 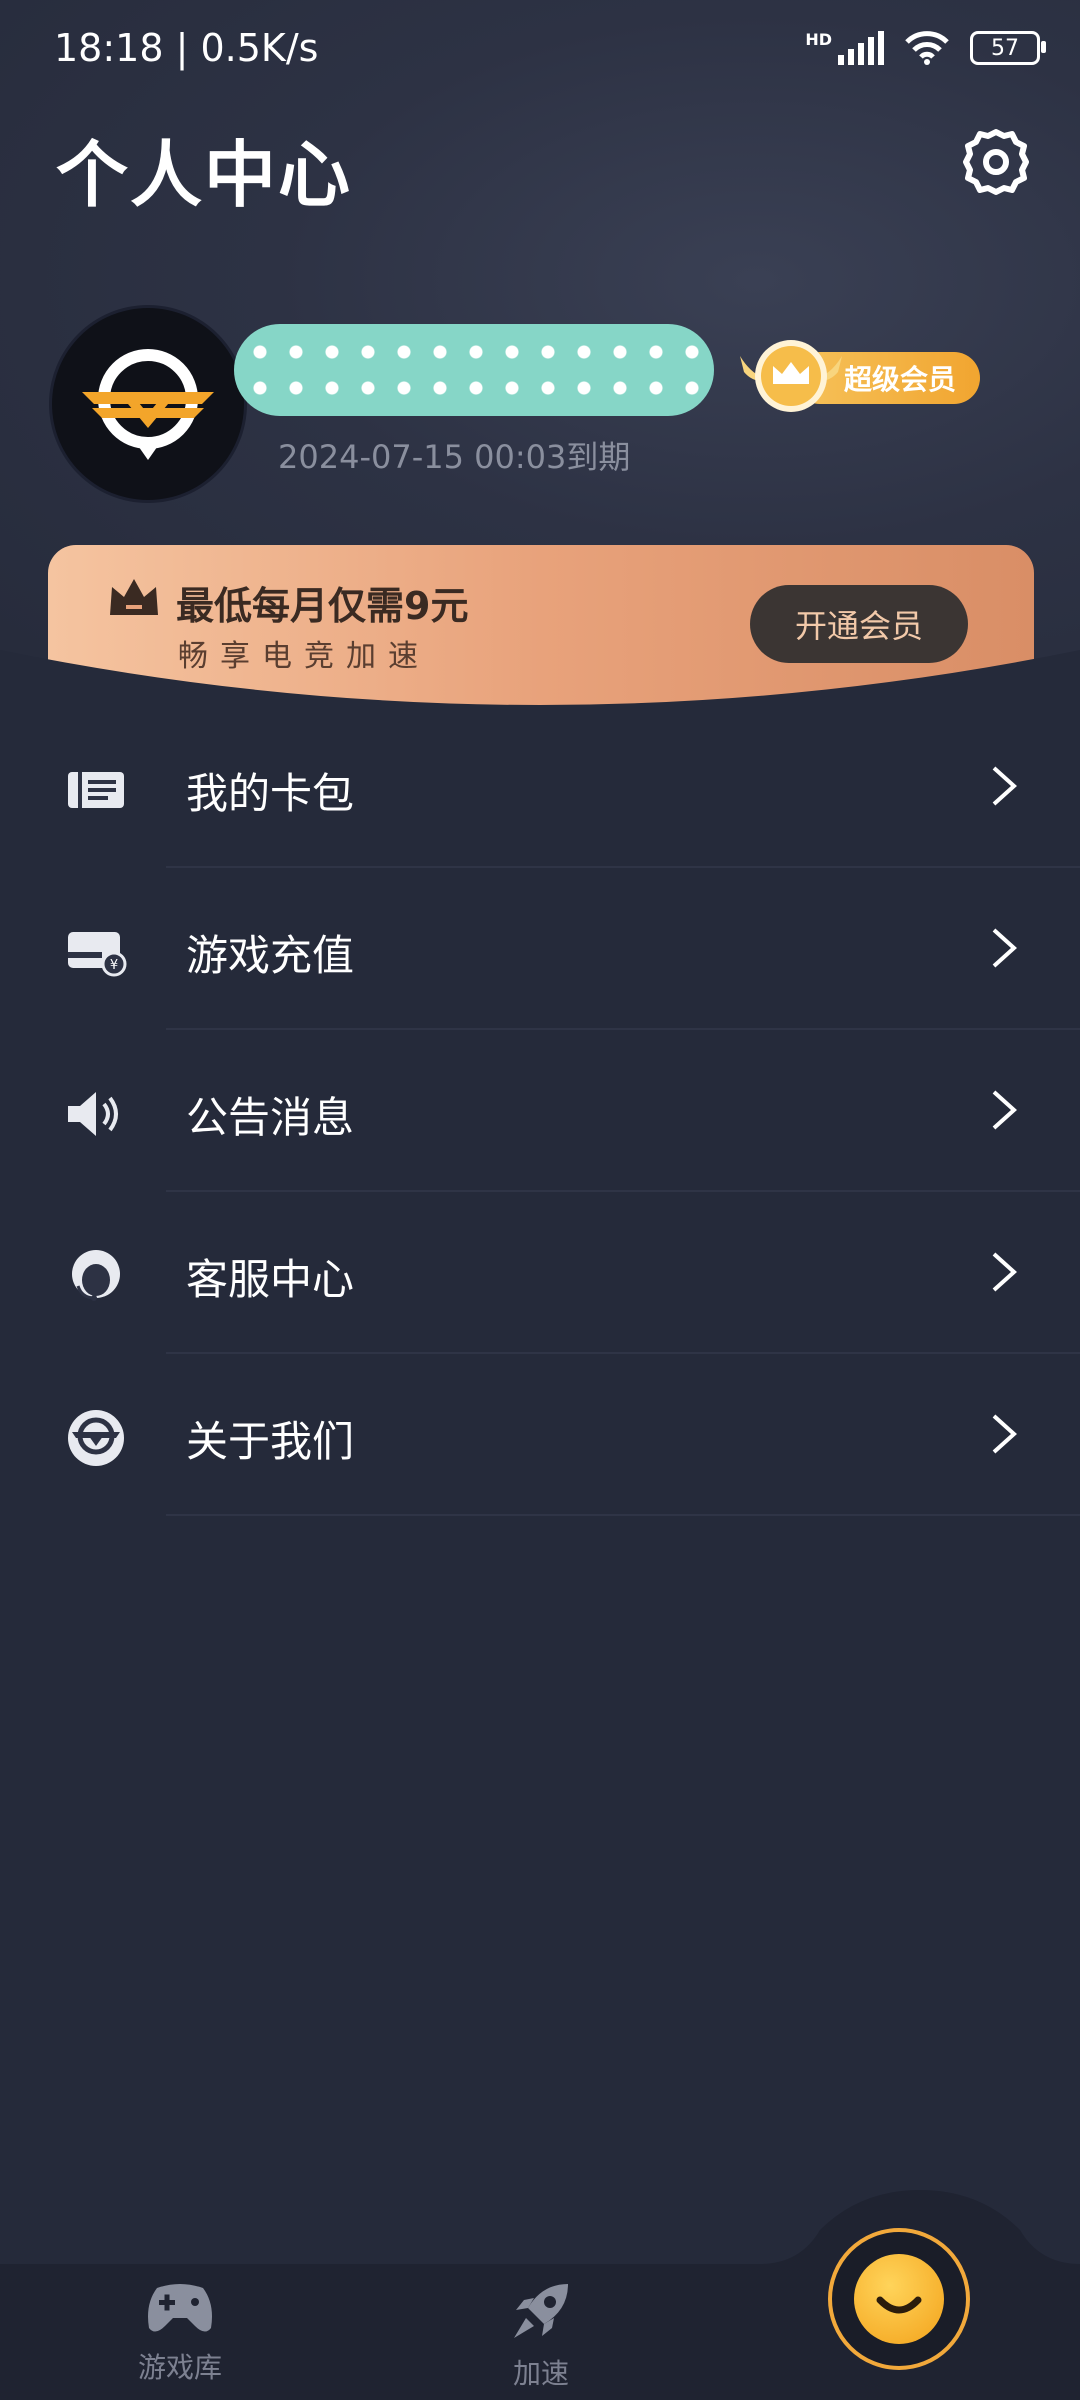 What do you see at coordinates (474, 370) in the screenshot?
I see `username-redacted` at bounding box center [474, 370].